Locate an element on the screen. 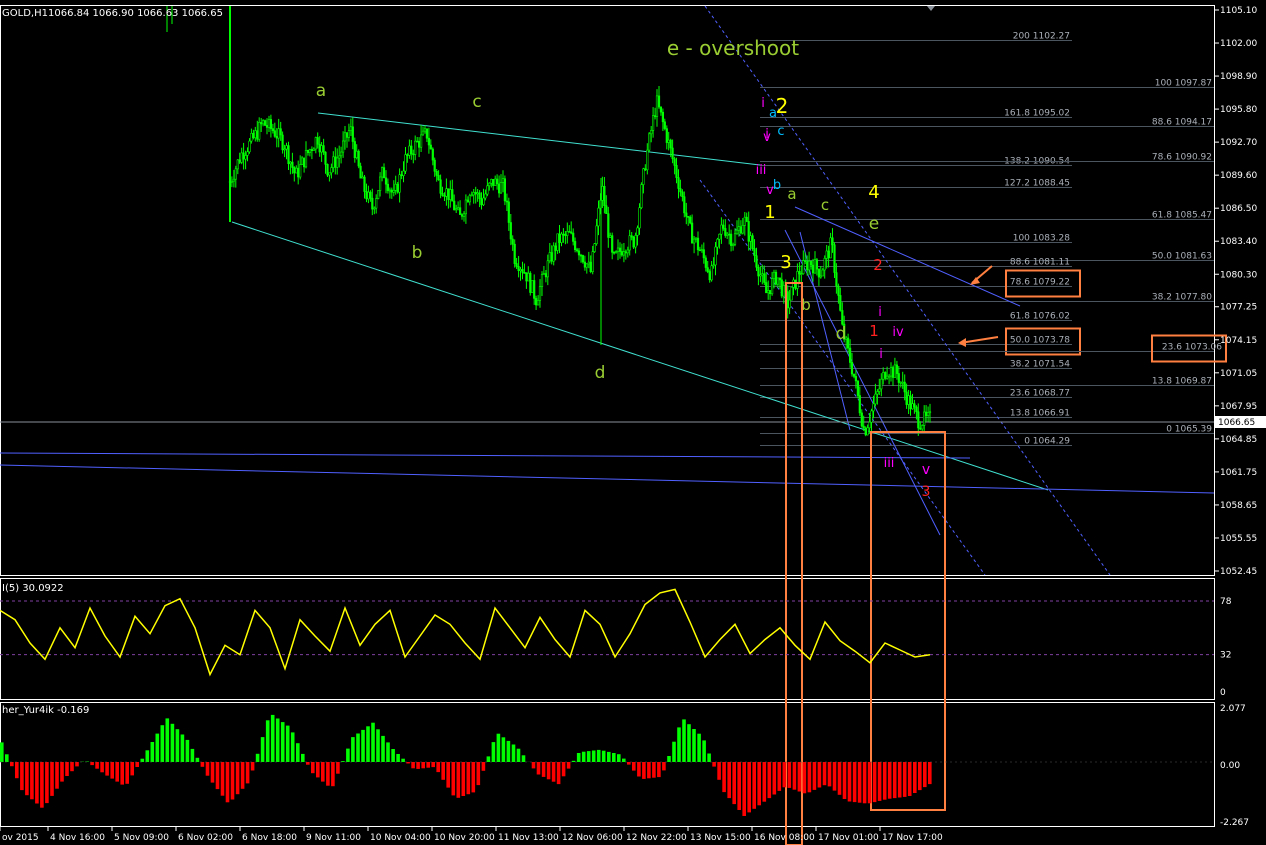 This screenshot has height=845, width=1266. wave-label: d is located at coordinates (841, 334).